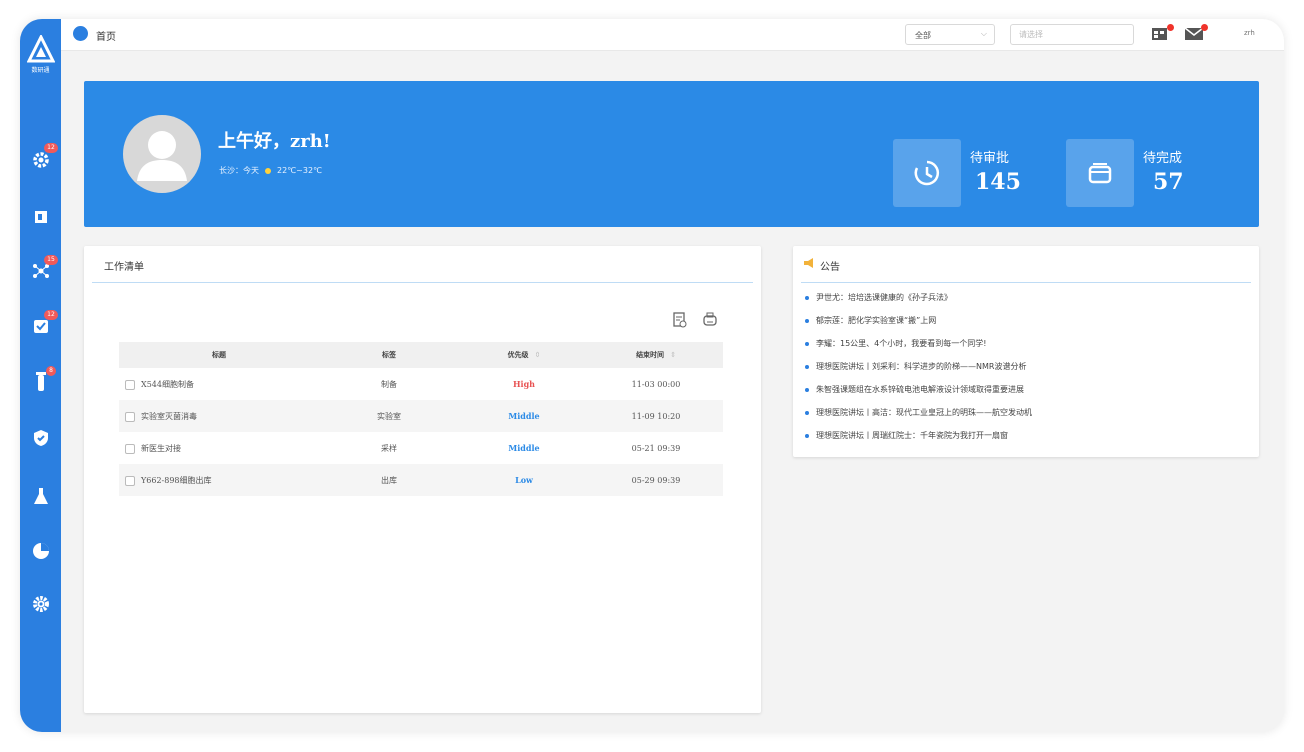 The image size is (1304, 752). I want to click on user-avatar-icon, so click(162, 156).